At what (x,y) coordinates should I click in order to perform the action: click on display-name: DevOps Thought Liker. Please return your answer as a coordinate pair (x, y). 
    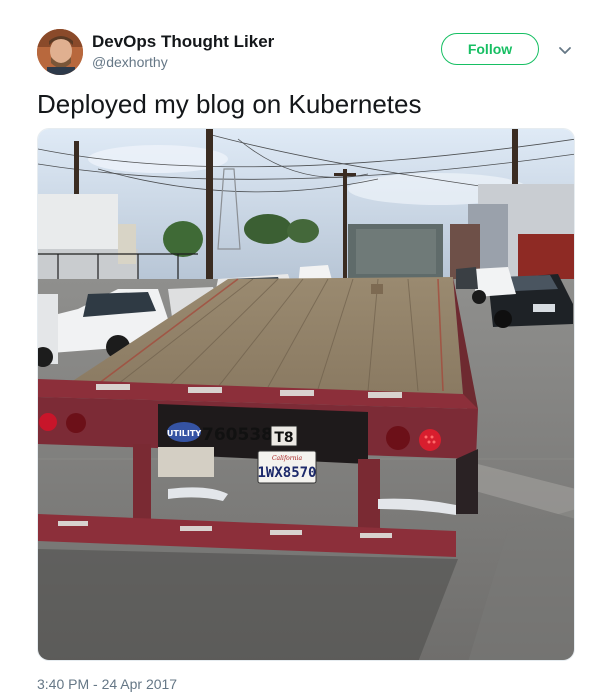
    Looking at the image, I should click on (183, 42).